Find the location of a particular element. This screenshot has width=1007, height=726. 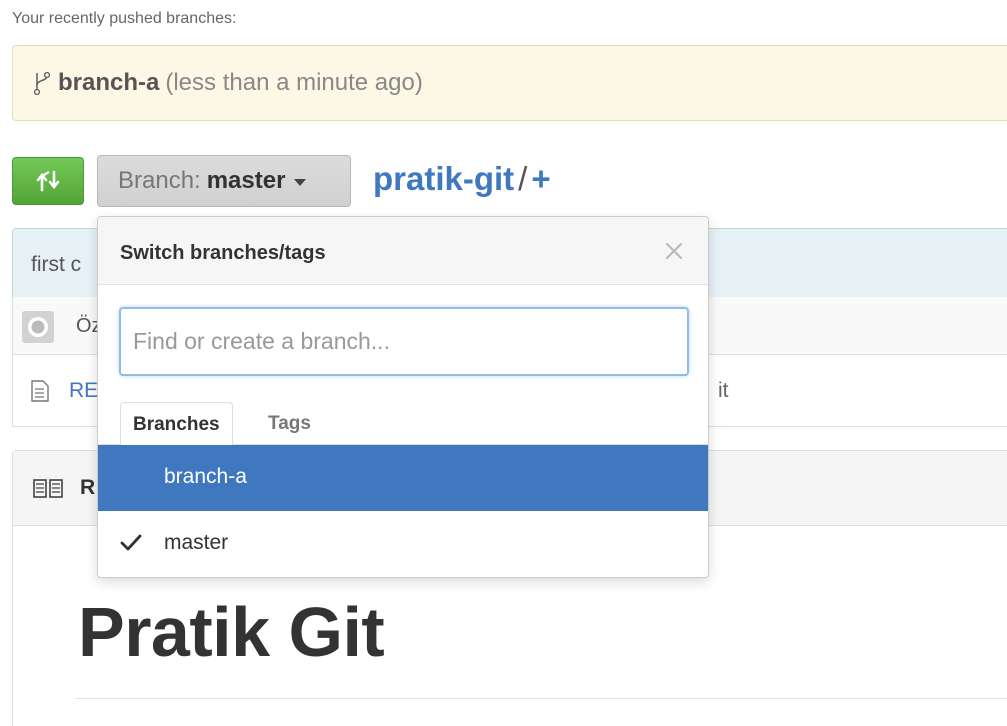

branch-selector-button: Branch: master is located at coordinates (224, 181).